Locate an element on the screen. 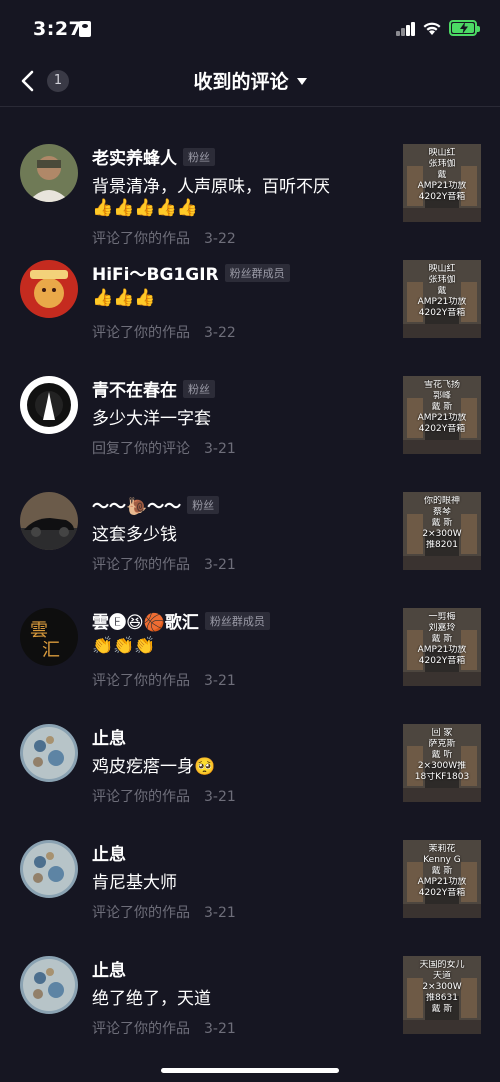  comment-text: 背景清净，人声原味，百听不厌 is located at coordinates (211, 187).